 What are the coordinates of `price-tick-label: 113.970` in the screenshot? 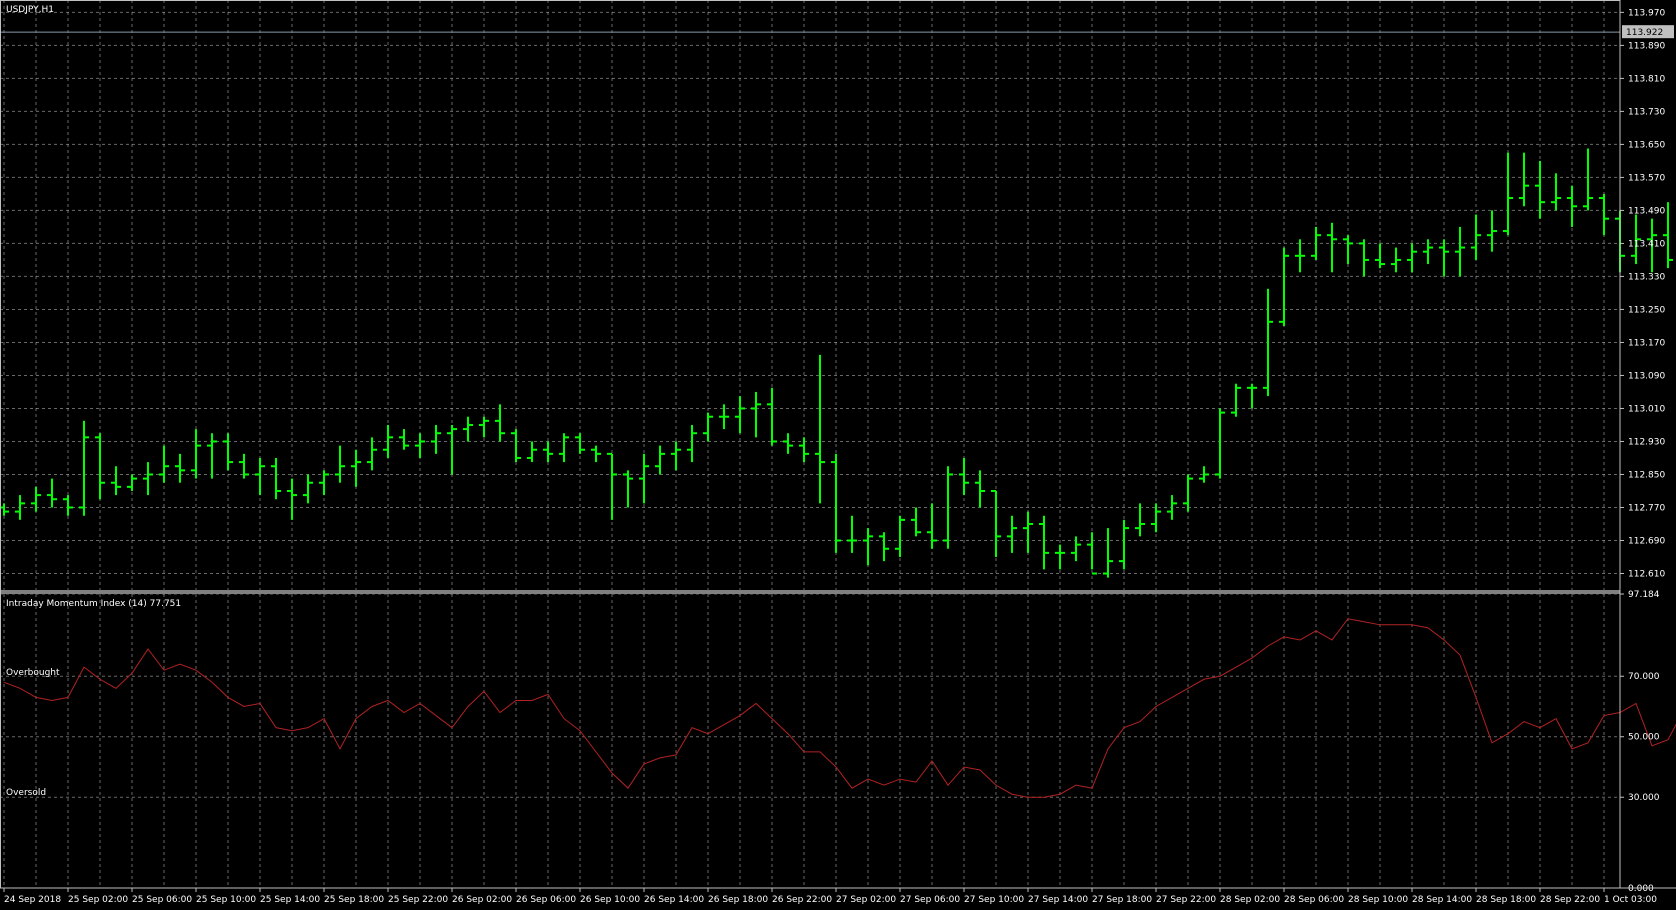 It's located at (1646, 13).